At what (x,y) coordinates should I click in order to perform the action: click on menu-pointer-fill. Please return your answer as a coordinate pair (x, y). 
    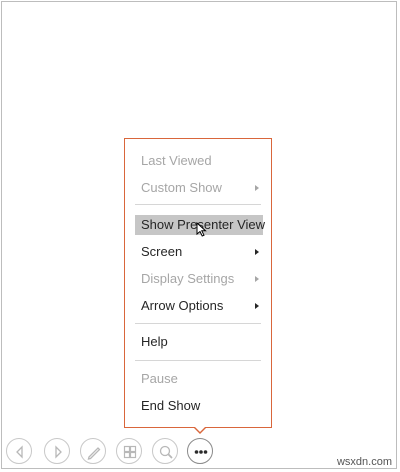
    Looking at the image, I should click on (200, 429).